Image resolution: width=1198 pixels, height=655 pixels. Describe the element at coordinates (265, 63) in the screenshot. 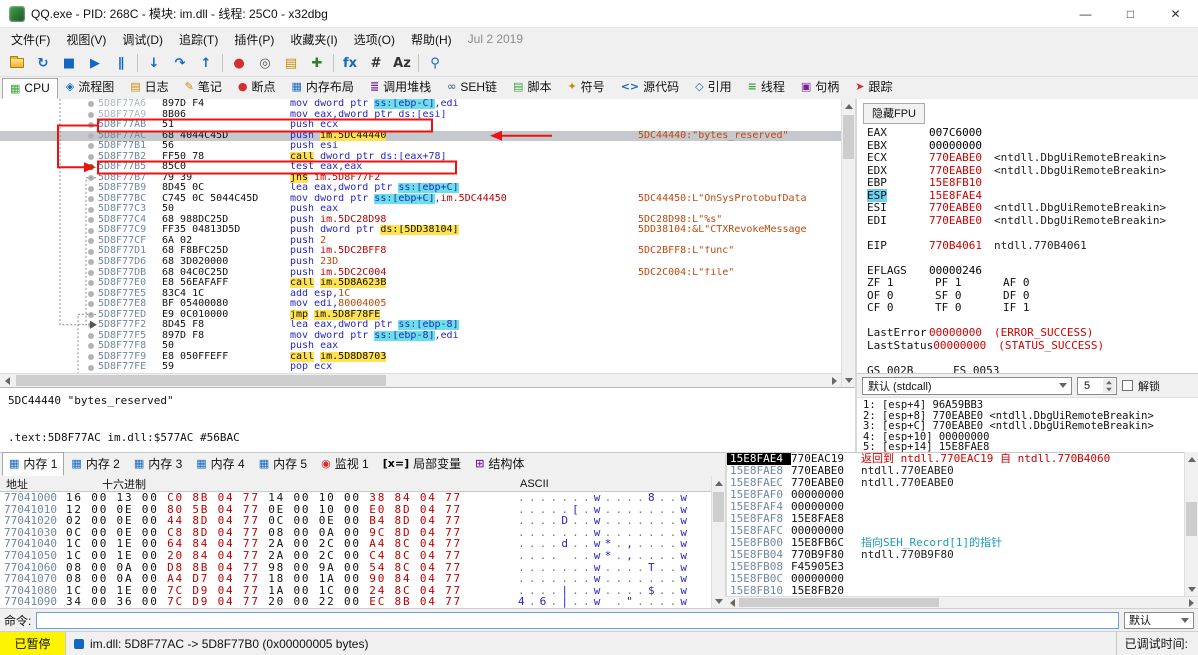

I see `trace-coverage-button: ◎` at that location.